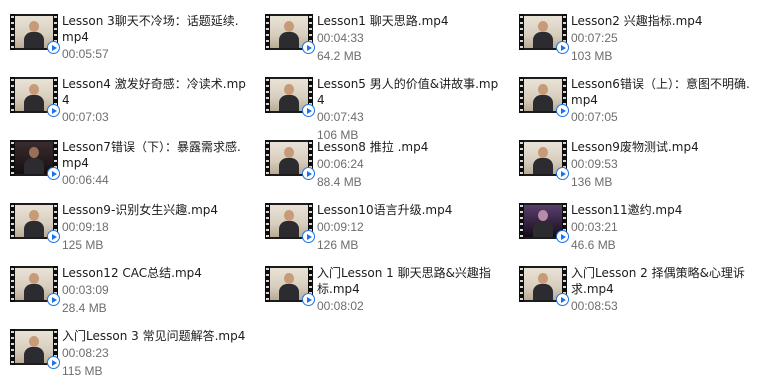 The image size is (766, 383). Describe the element at coordinates (340, 227) in the screenshot. I see `file-duration: 00:09:12` at that location.